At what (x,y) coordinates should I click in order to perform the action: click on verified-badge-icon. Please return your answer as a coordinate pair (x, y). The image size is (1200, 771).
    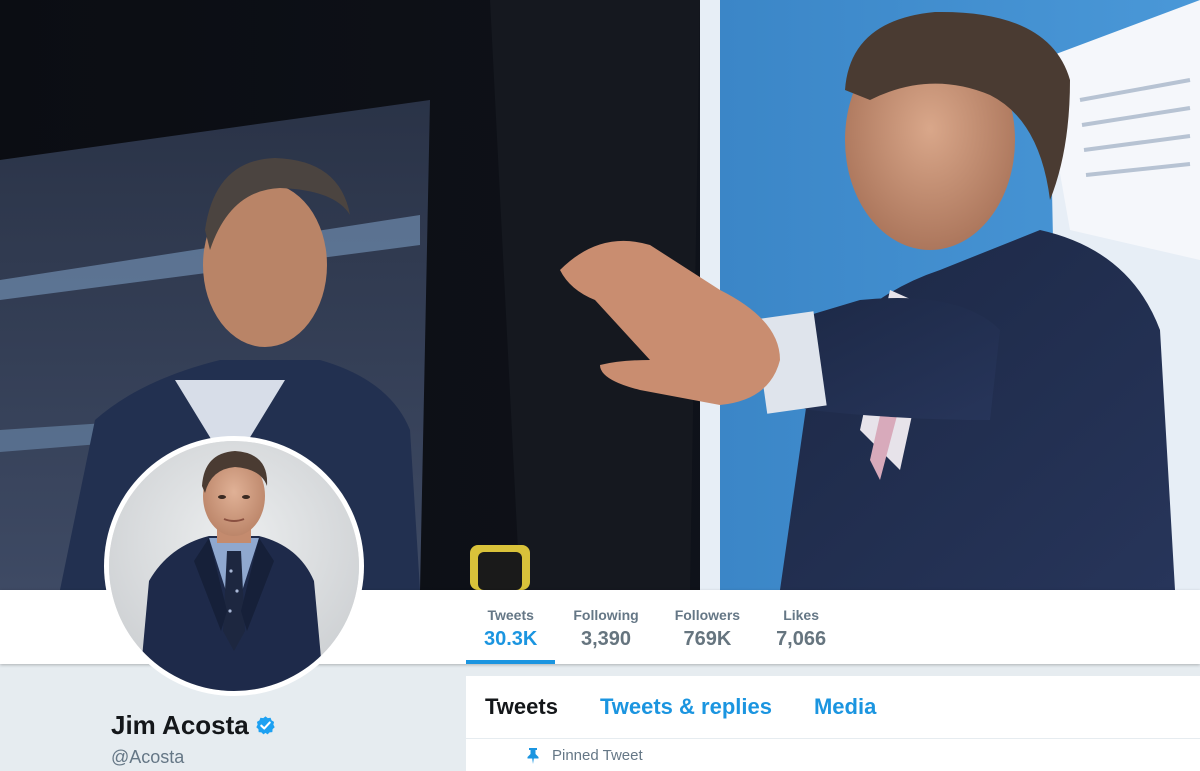
    Looking at the image, I should click on (265, 725).